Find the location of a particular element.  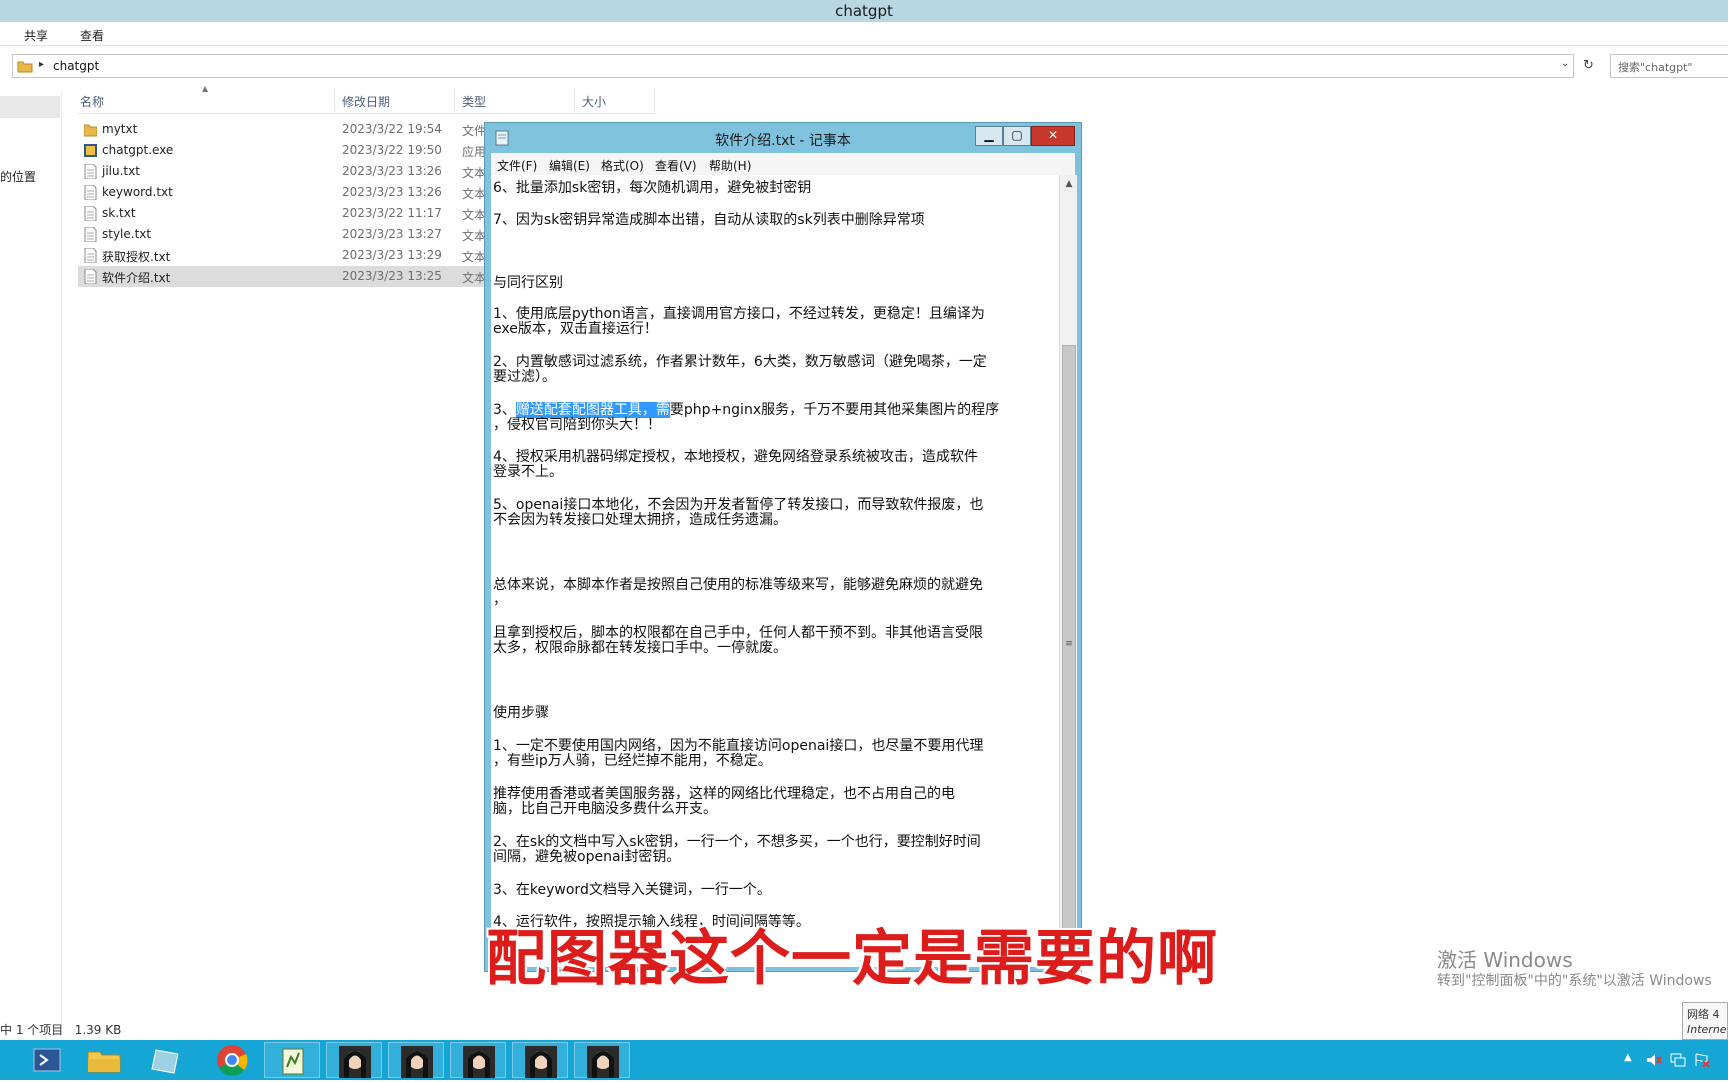

scroll-up-icon: ▲ is located at coordinates (1069, 184).